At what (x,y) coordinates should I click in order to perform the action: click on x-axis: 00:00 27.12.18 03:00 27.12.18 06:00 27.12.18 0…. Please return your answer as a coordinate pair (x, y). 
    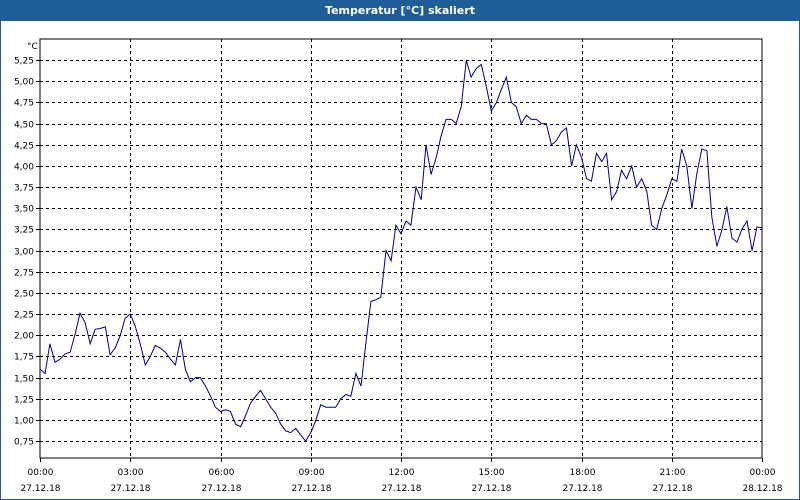
    Looking at the image, I should click on (401, 476).